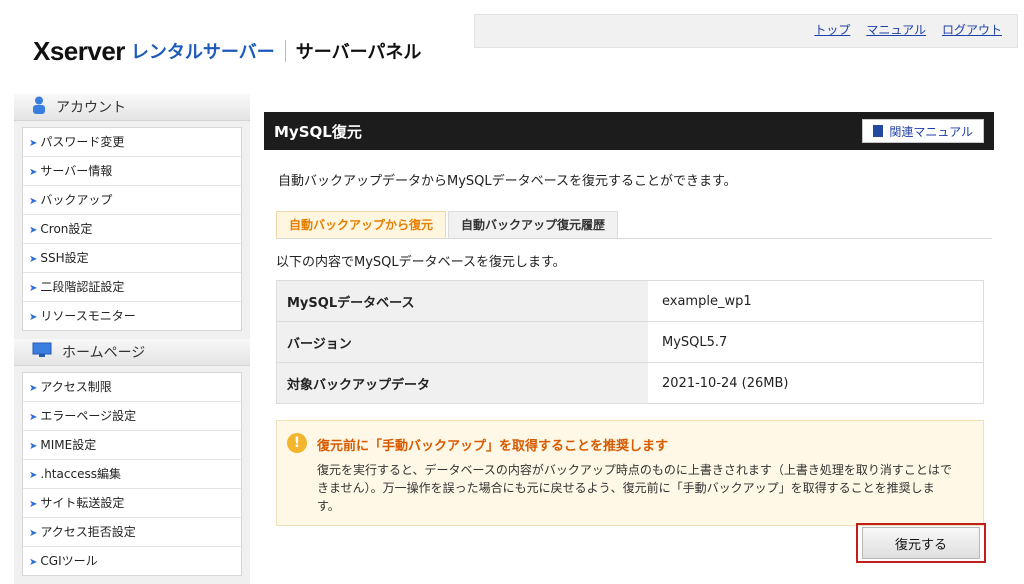 This screenshot has height=584, width=1024. I want to click on sidebar-item-access-deny: ➤ アクセス拒否設定, so click(132, 532).